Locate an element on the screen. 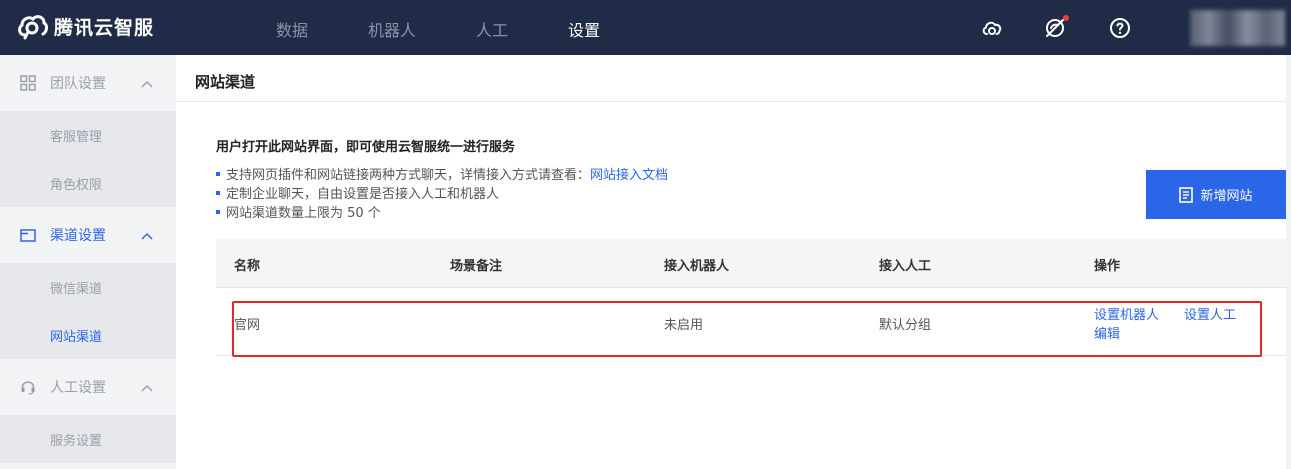 The width and height of the screenshot is (1291, 469). sidebar-item-wechat-channel: 微信渠道 is located at coordinates (88, 287).